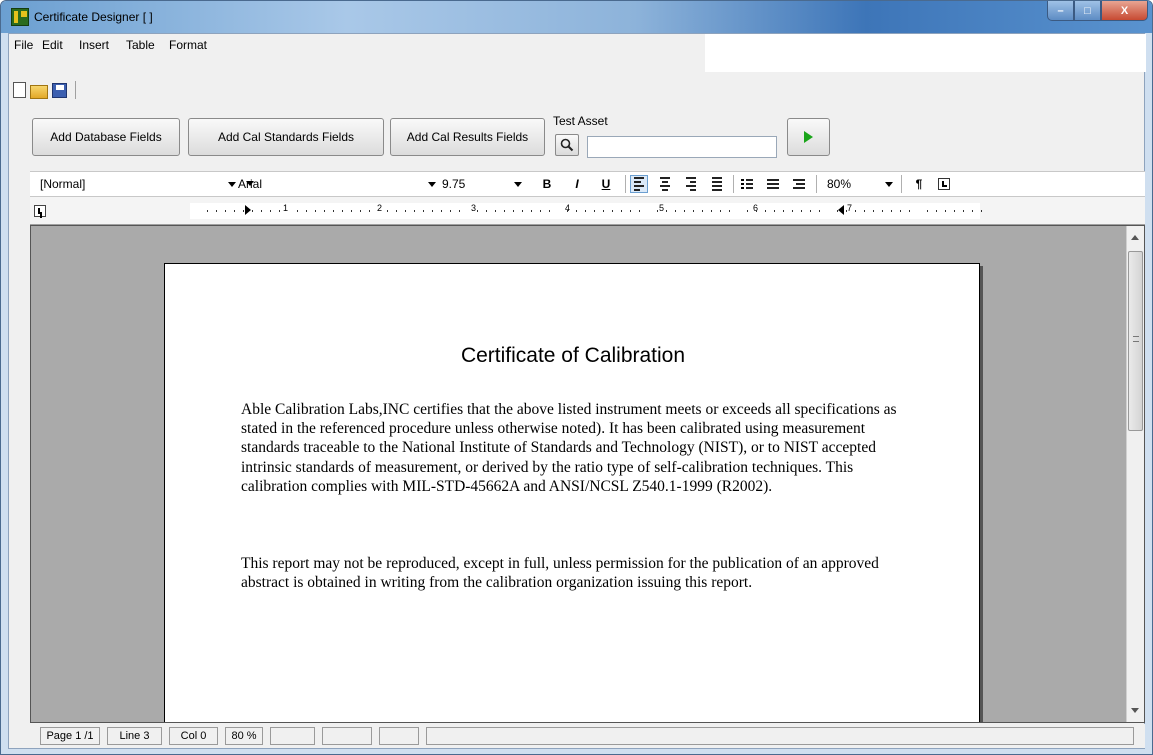  I want to click on new-document-icon, so click(19, 90).